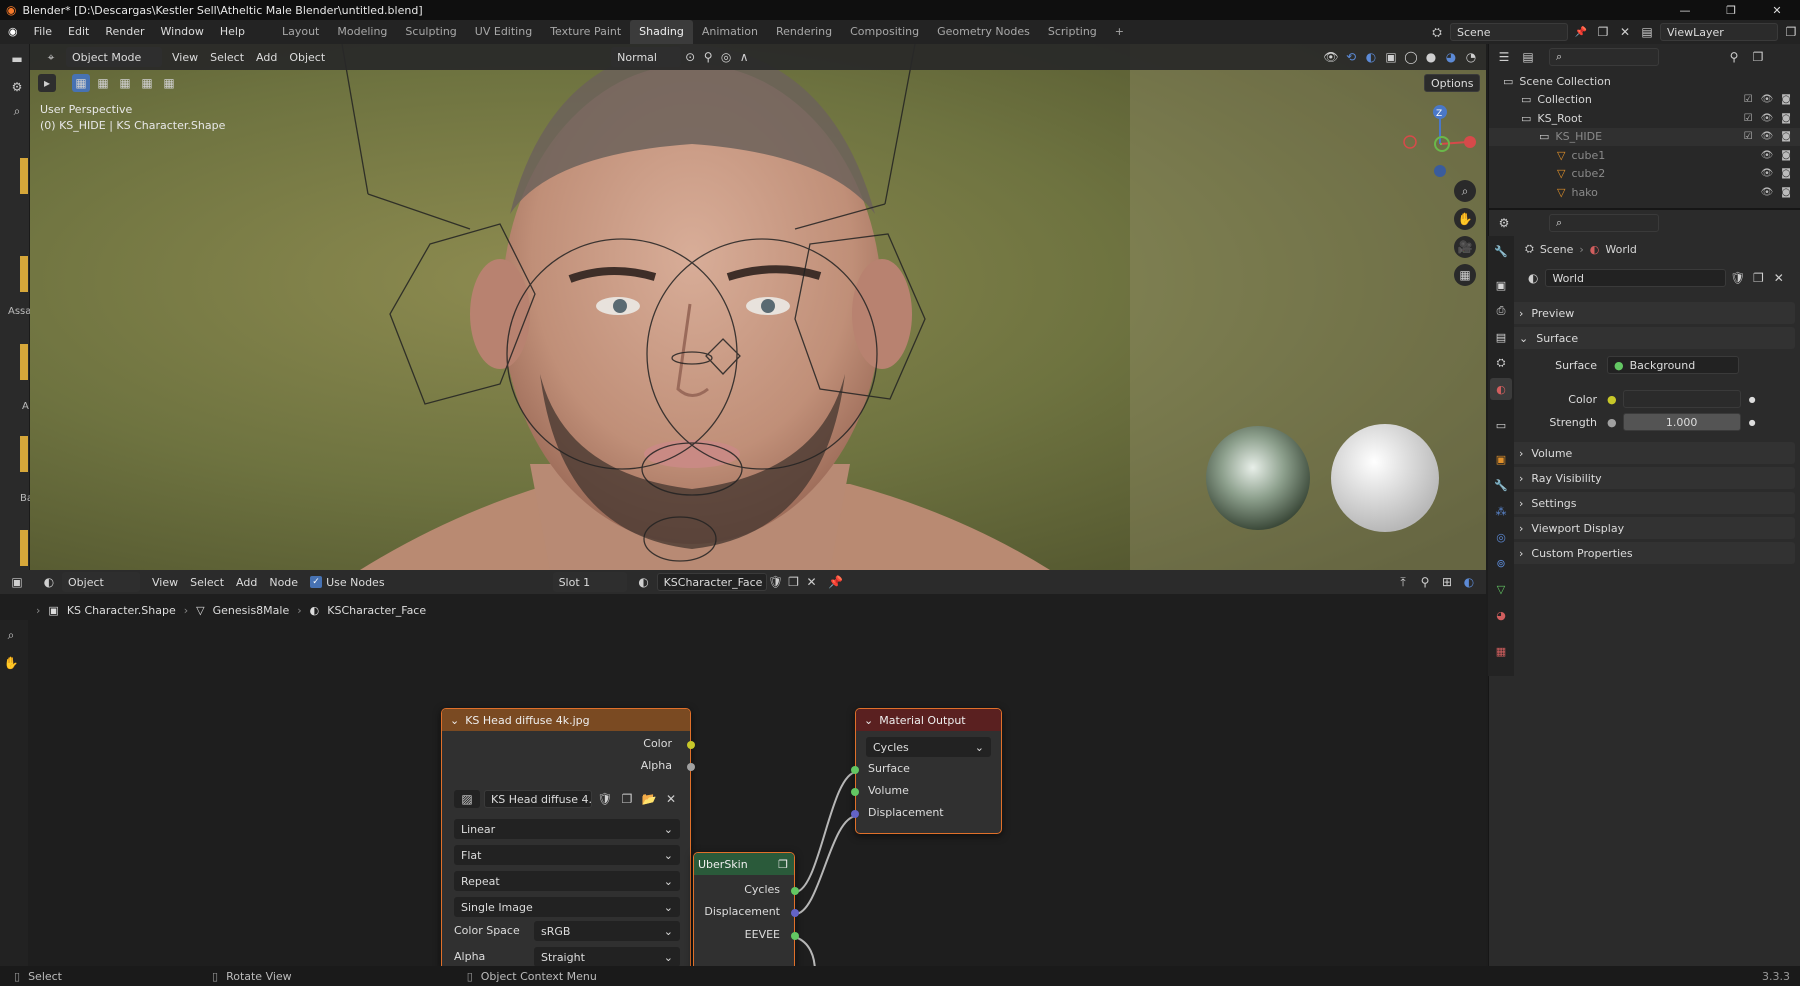 The image size is (1800, 986). I want to click on projection-dropdown: Flat ⌄, so click(567, 855).